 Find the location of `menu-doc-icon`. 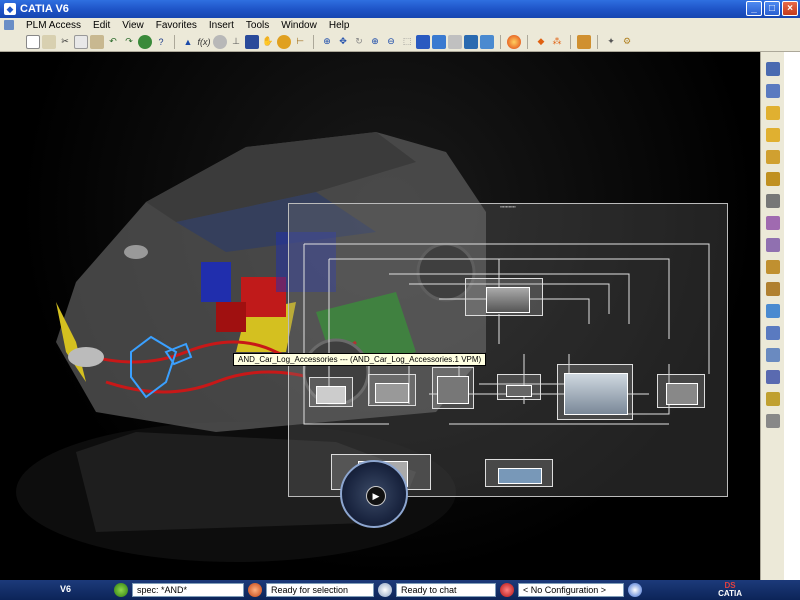

menu-doc-icon is located at coordinates (9, 25).